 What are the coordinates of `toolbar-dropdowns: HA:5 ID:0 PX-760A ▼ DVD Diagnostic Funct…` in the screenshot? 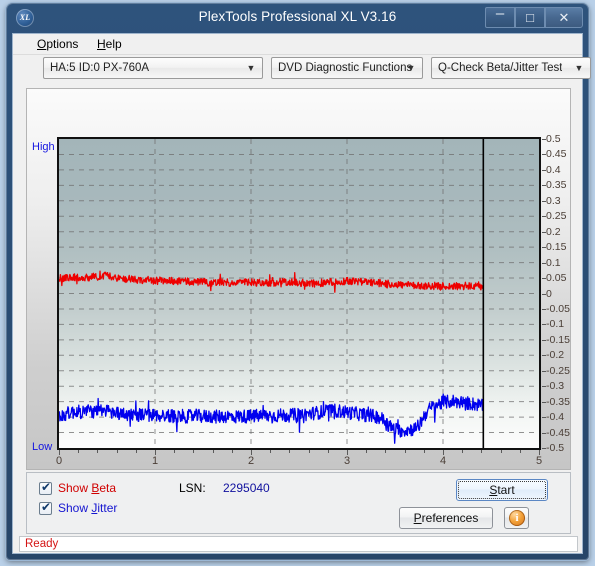 It's located at (302, 70).